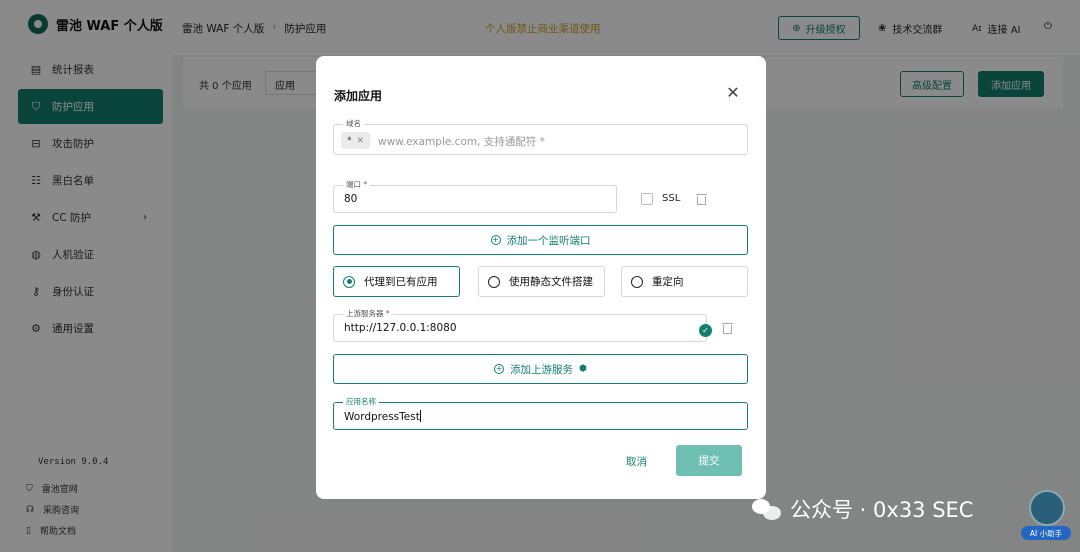 The width and height of the screenshot is (1080, 552). I want to click on mode-proxy-option: 代理到已有应用, so click(396, 281).